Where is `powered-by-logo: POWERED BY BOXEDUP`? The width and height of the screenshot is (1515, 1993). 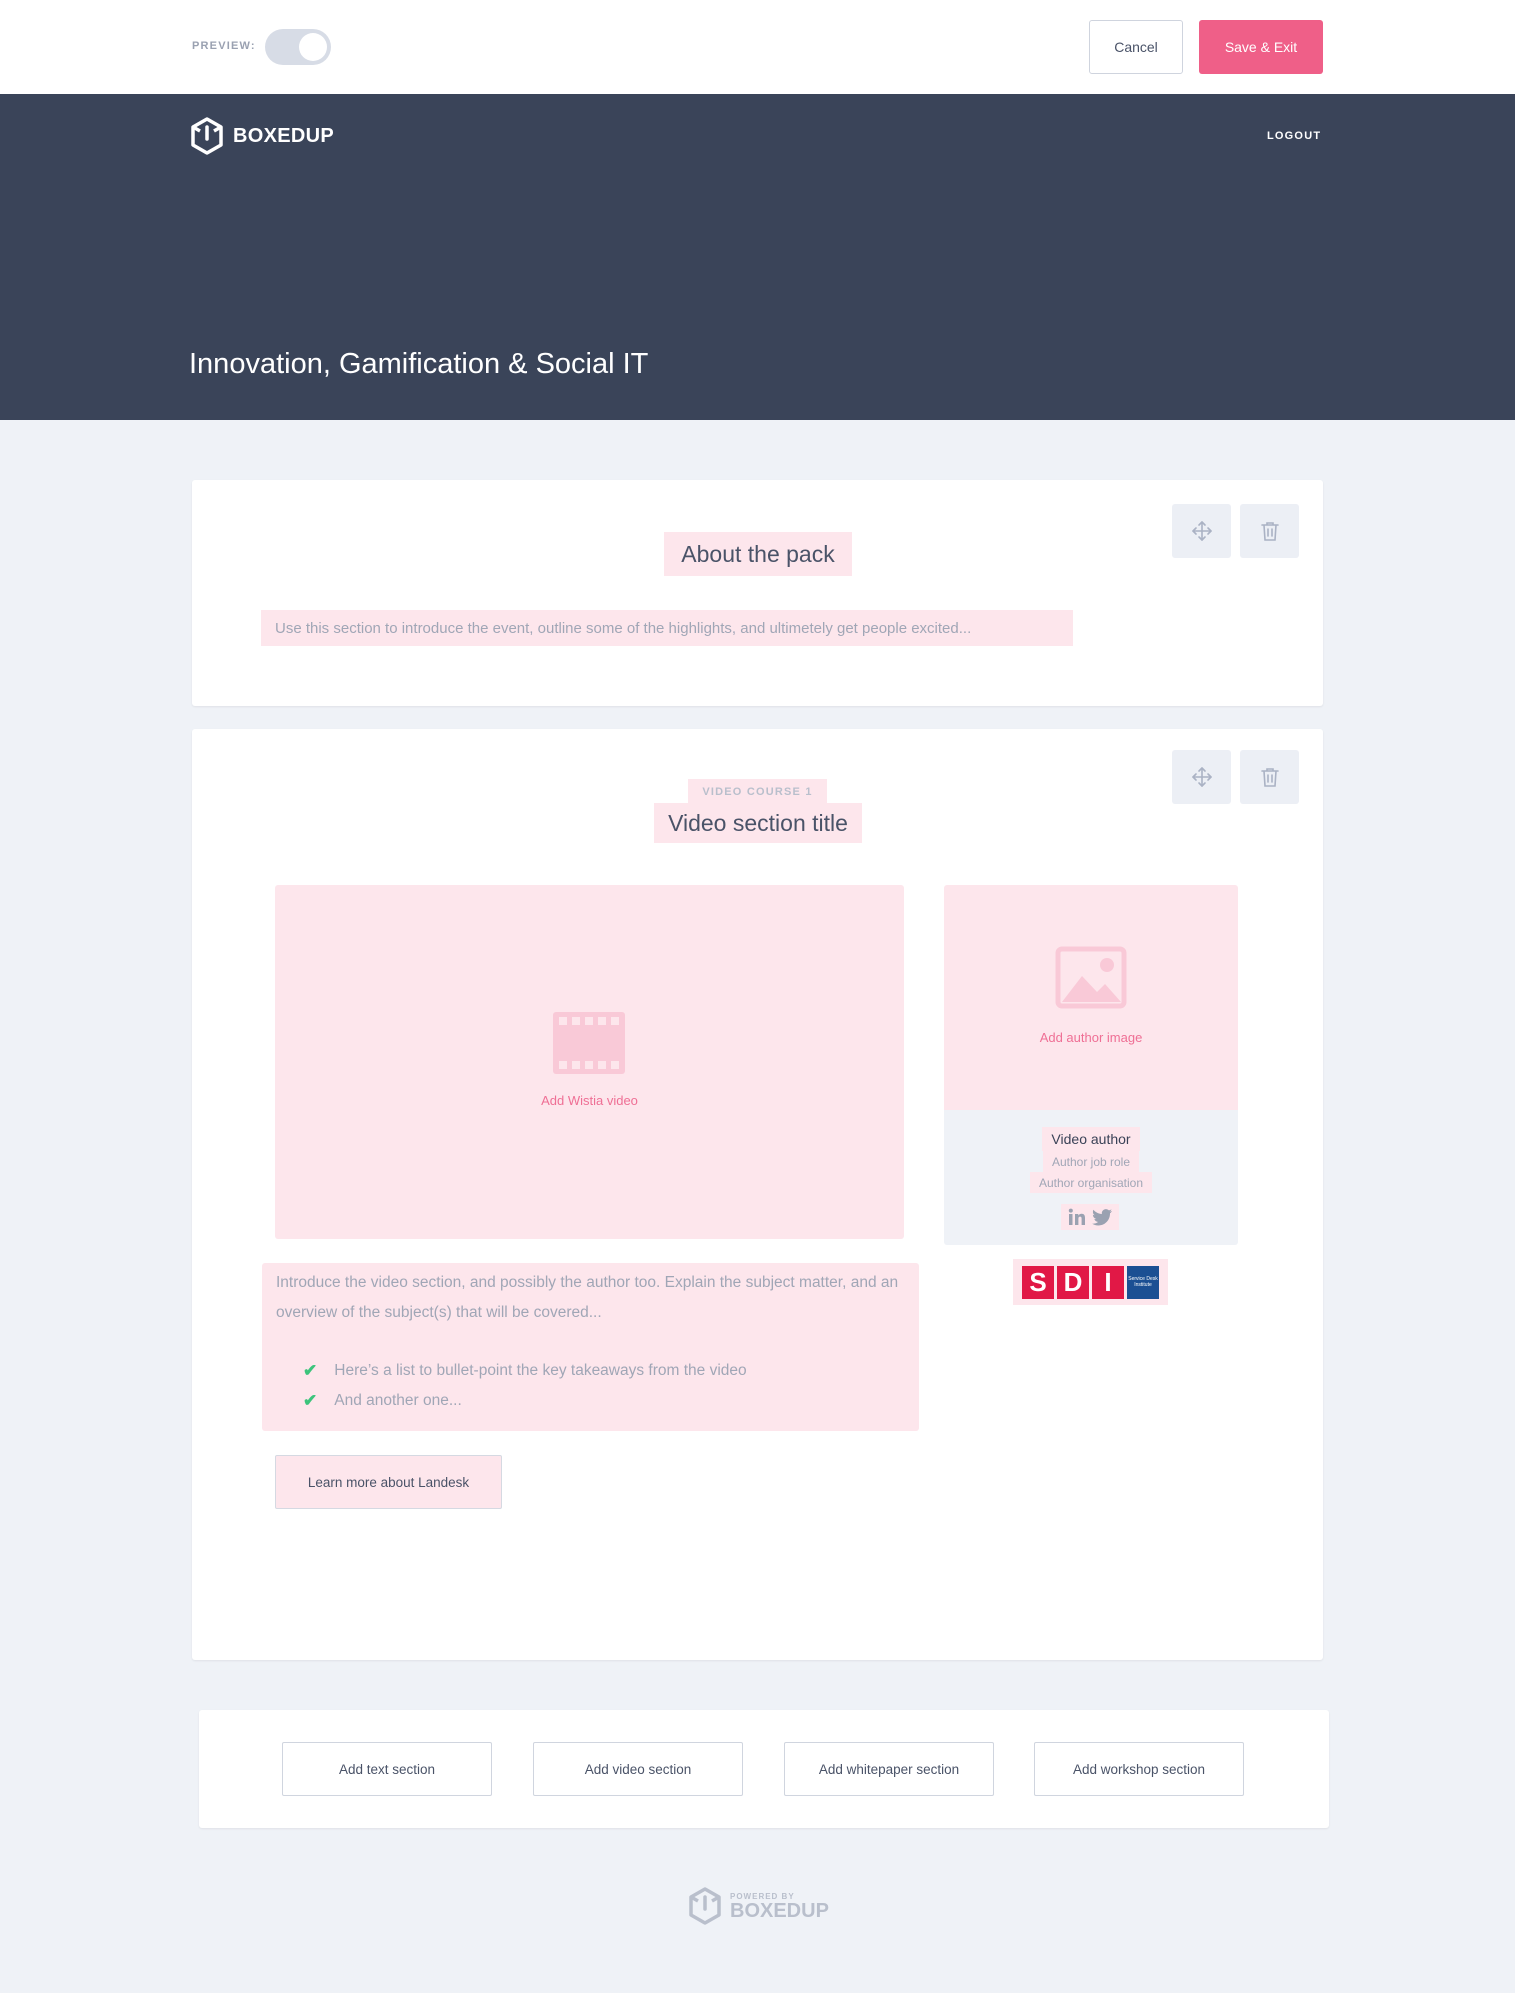
powered-by-logo: POWERED BY BOXEDUP is located at coordinates (758, 1906).